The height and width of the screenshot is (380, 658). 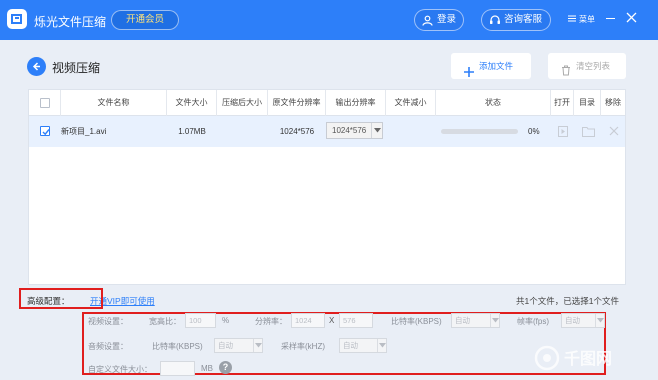 What do you see at coordinates (593, 66) in the screenshot?
I see `clear-list-label: 清空列表` at bounding box center [593, 66].